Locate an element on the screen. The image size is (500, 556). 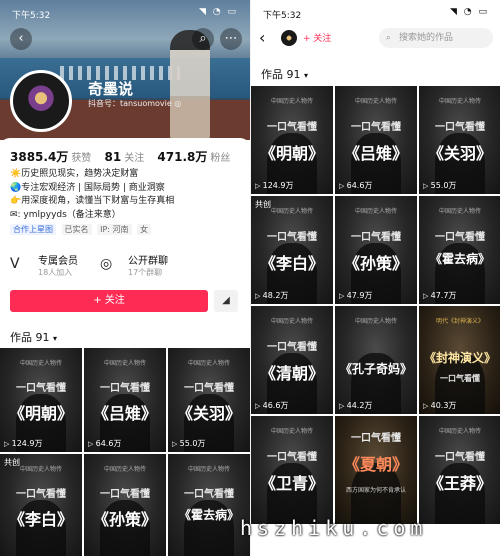
tag-xingtu: 合作上星图 is located at coordinates (33, 229).